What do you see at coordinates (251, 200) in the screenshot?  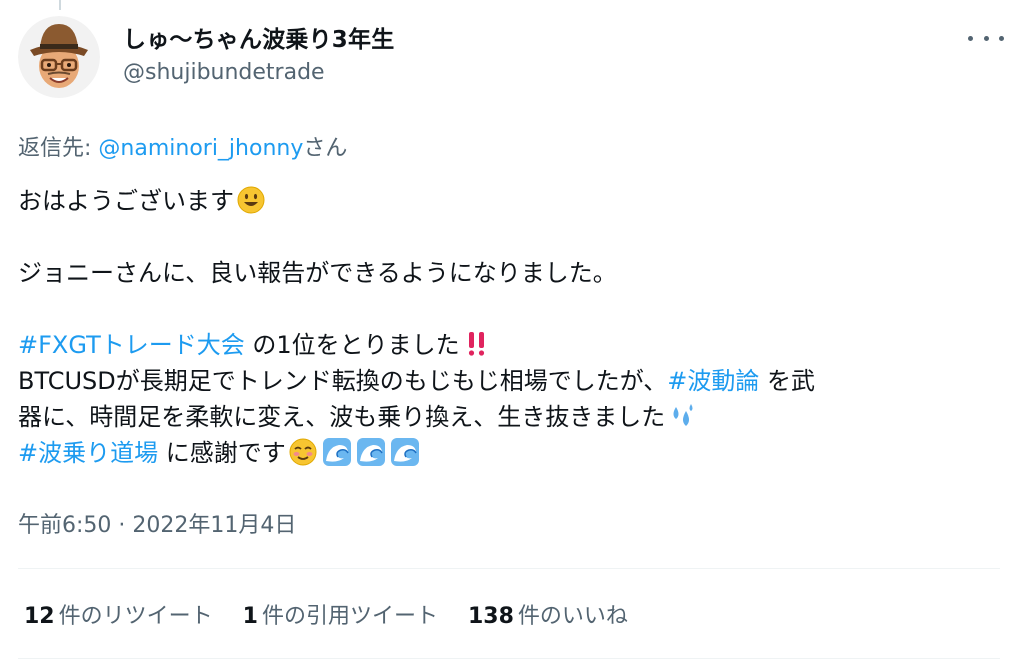 I see `grinning-face-icon` at bounding box center [251, 200].